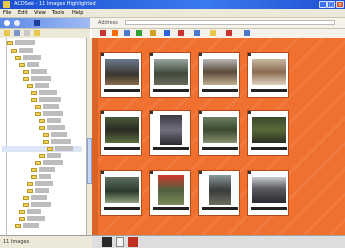  What do you see at coordinates (213, 33) in the screenshot?
I see `folder-view-icon` at bounding box center [213, 33].